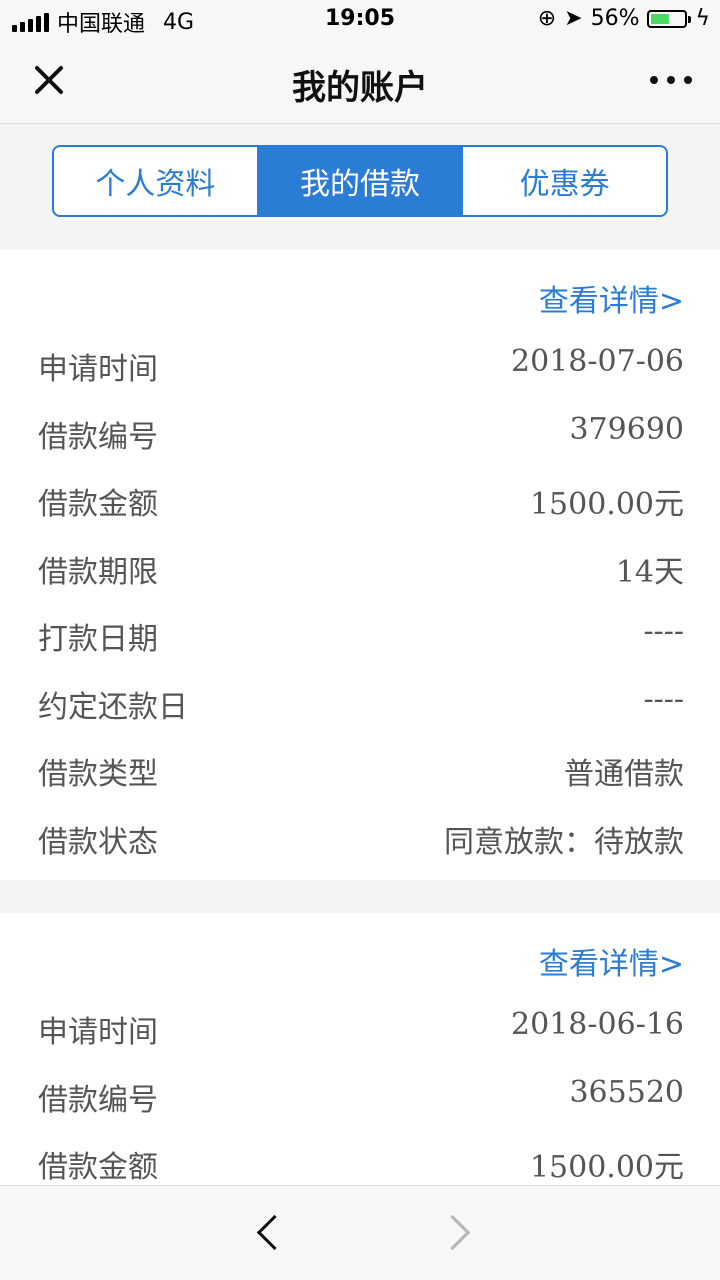 This screenshot has width=720, height=1280. Describe the element at coordinates (649, 572) in the screenshot. I see `row-value: 14天` at that location.